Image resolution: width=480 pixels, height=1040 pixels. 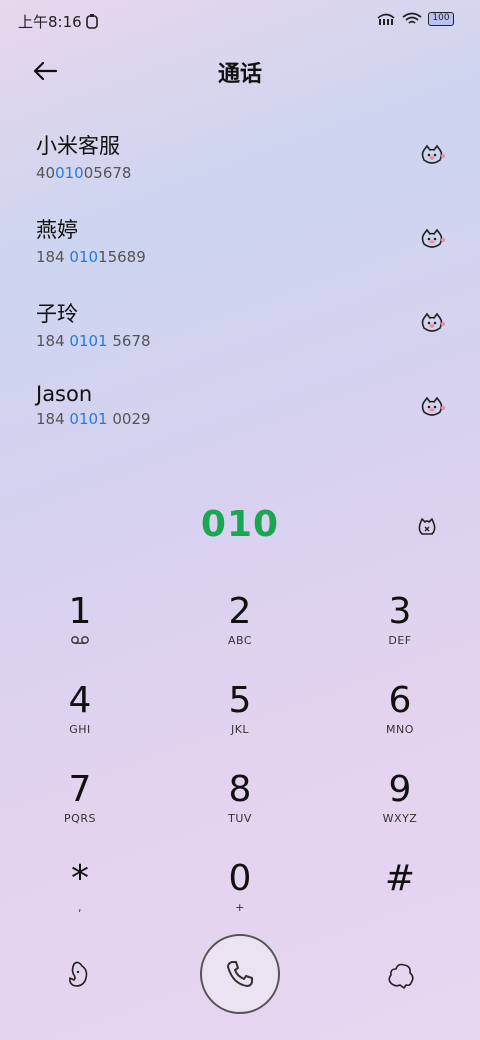 What do you see at coordinates (400, 818) in the screenshot?
I see `key-letters: WXYZ` at bounding box center [400, 818].